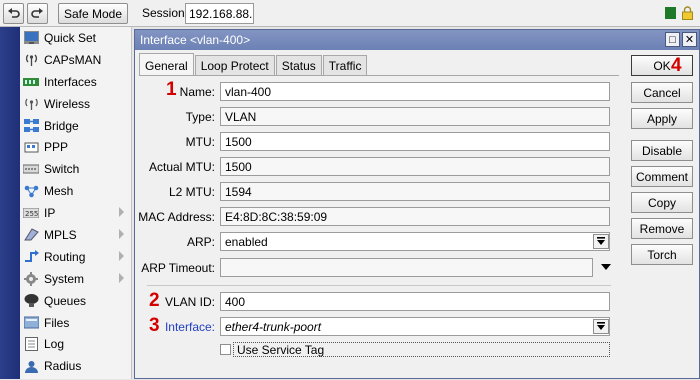 Image resolution: width=700 pixels, height=380 pixels. What do you see at coordinates (13, 13) in the screenshot?
I see `undo-button` at bounding box center [13, 13].